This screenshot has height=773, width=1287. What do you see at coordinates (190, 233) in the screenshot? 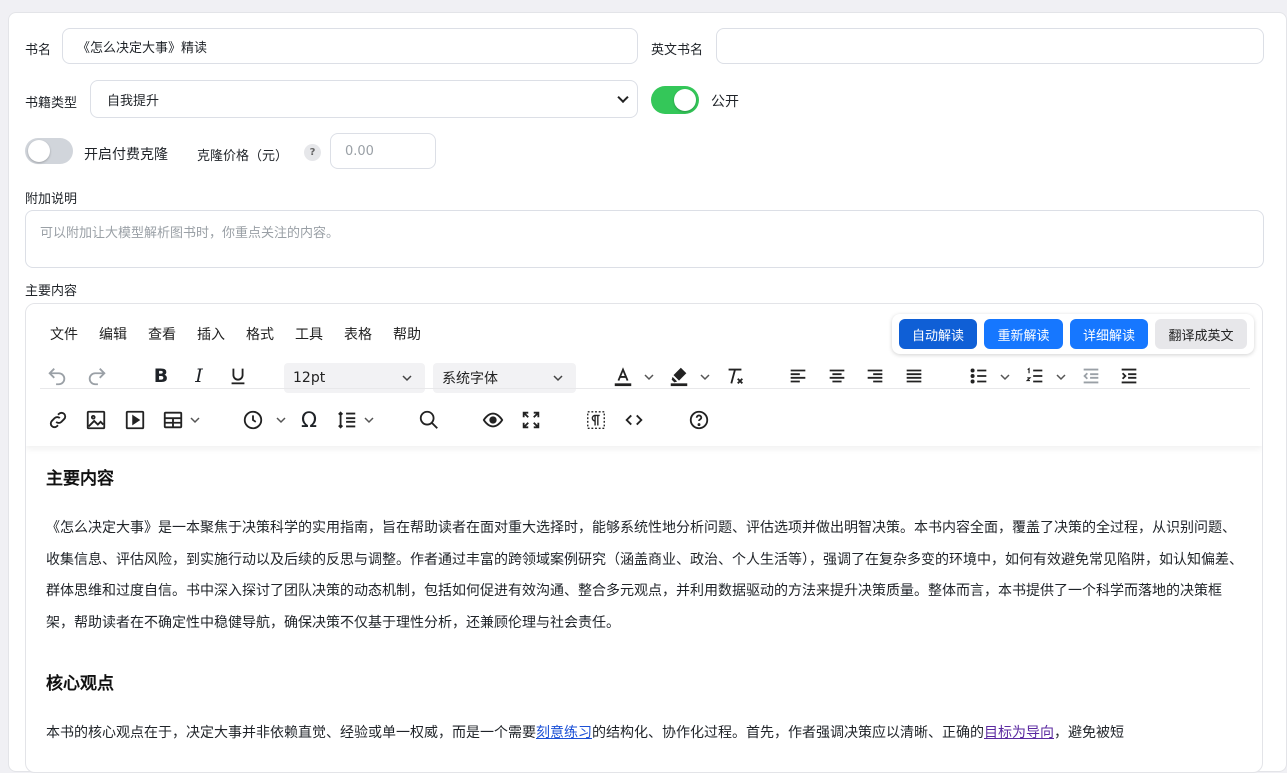
I see `extra-note-placeholder: 可以附加让大模型解析图书时，你重点关注的内容。` at bounding box center [190, 233].